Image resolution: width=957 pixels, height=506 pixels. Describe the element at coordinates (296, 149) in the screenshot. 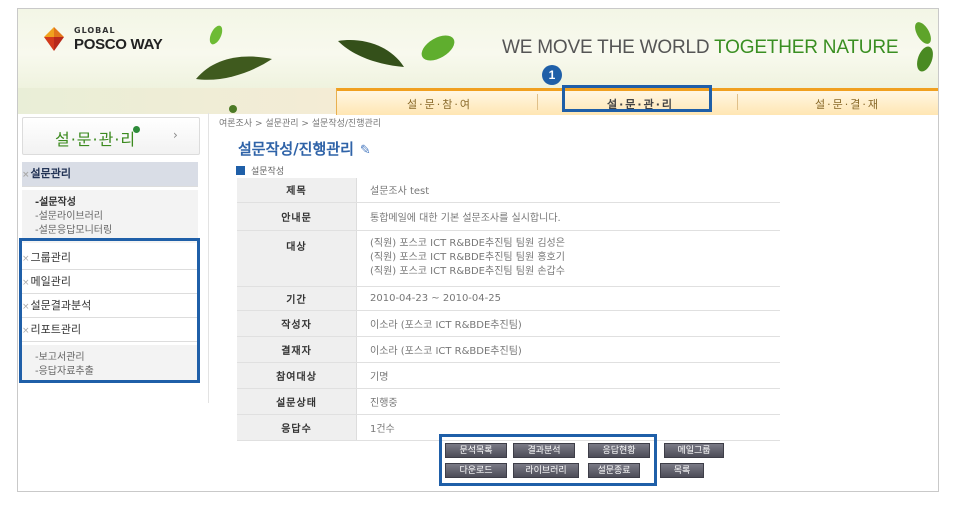

I see `page-title-text: 설문작성/진행관리` at that location.